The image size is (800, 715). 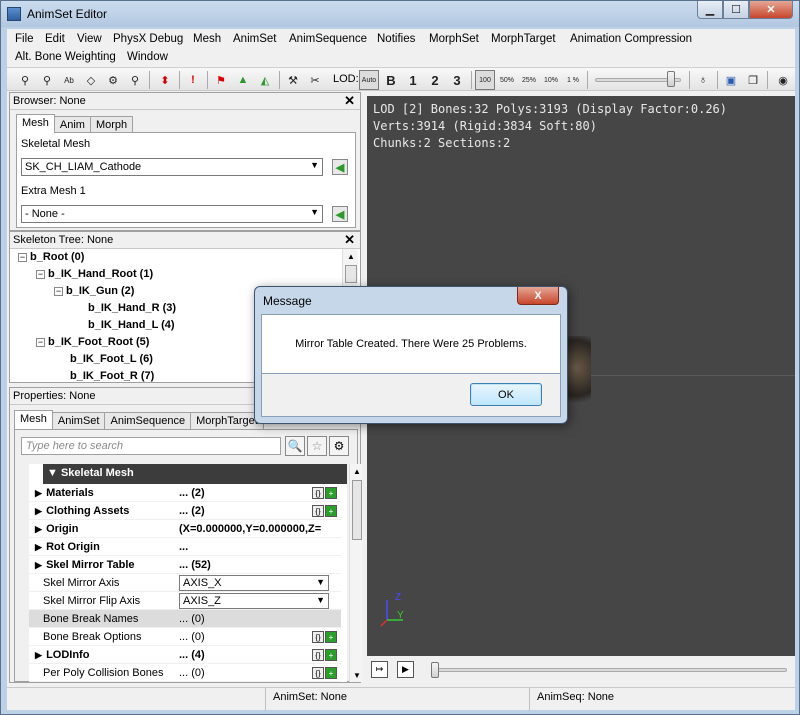 What do you see at coordinates (254, 583) in the screenshot?
I see `skel-mirror-axis-select: AXIS_X ▼` at bounding box center [254, 583].